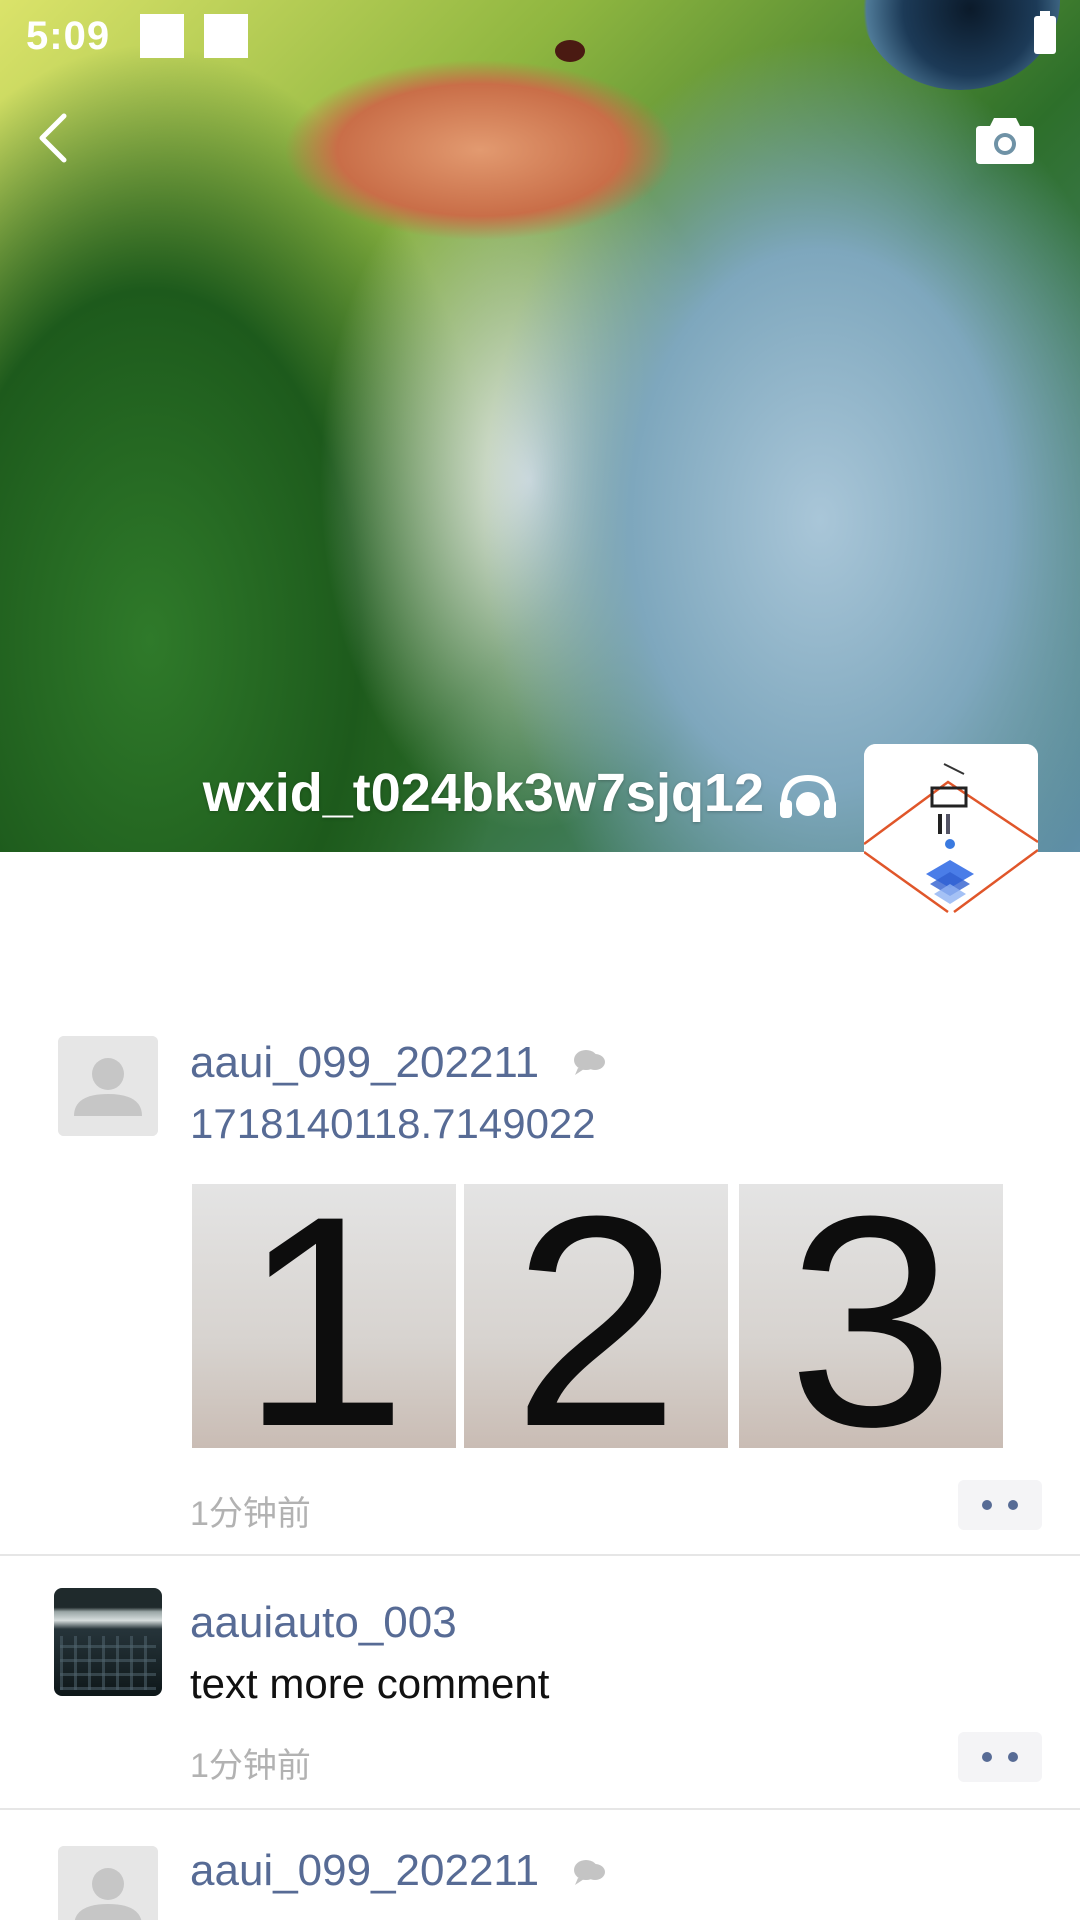  I want to click on post-text: text more comment, so click(370, 1683).